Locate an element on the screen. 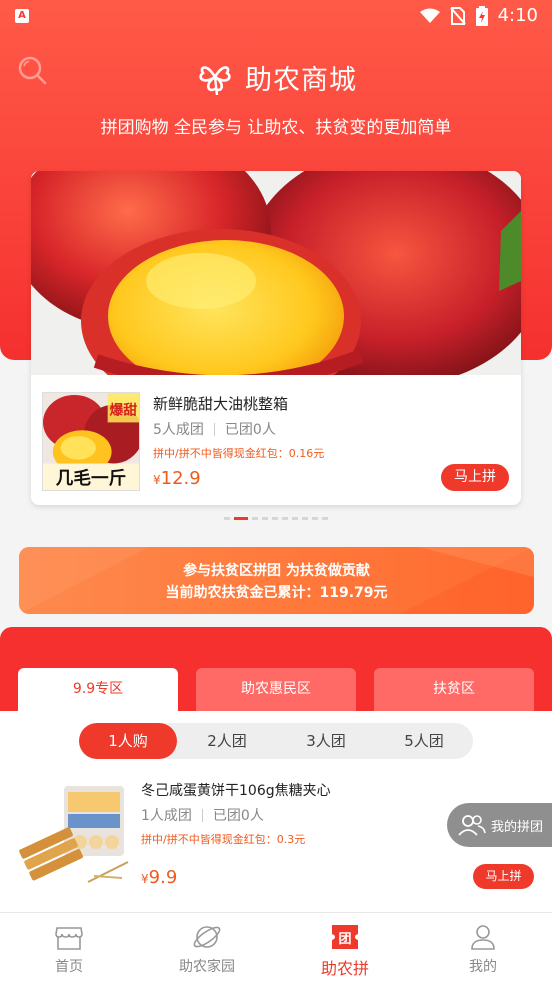 The width and height of the screenshot is (552, 983). battery-charging-icon is located at coordinates (481, 15).